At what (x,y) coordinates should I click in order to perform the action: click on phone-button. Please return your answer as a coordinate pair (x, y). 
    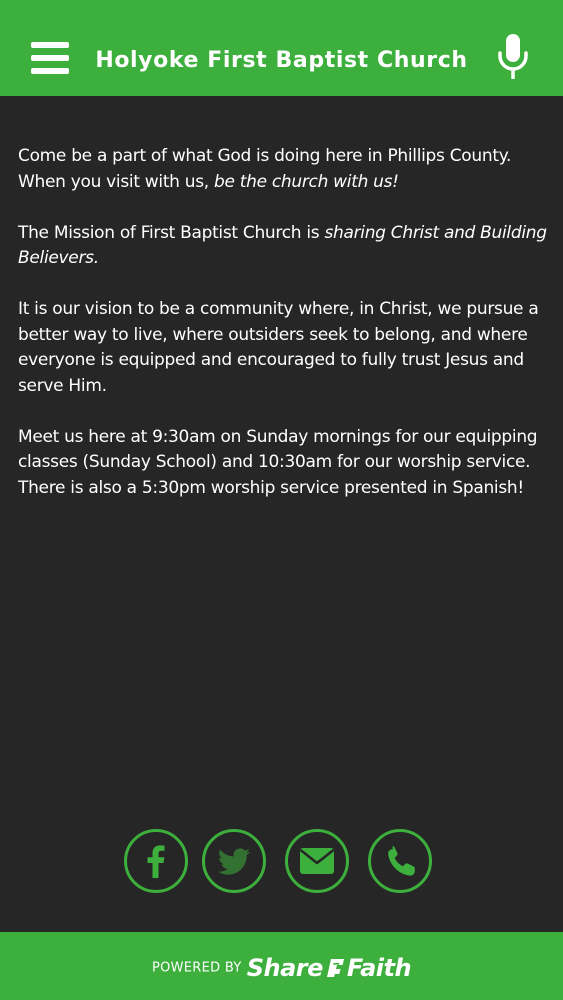
    Looking at the image, I should click on (400, 861).